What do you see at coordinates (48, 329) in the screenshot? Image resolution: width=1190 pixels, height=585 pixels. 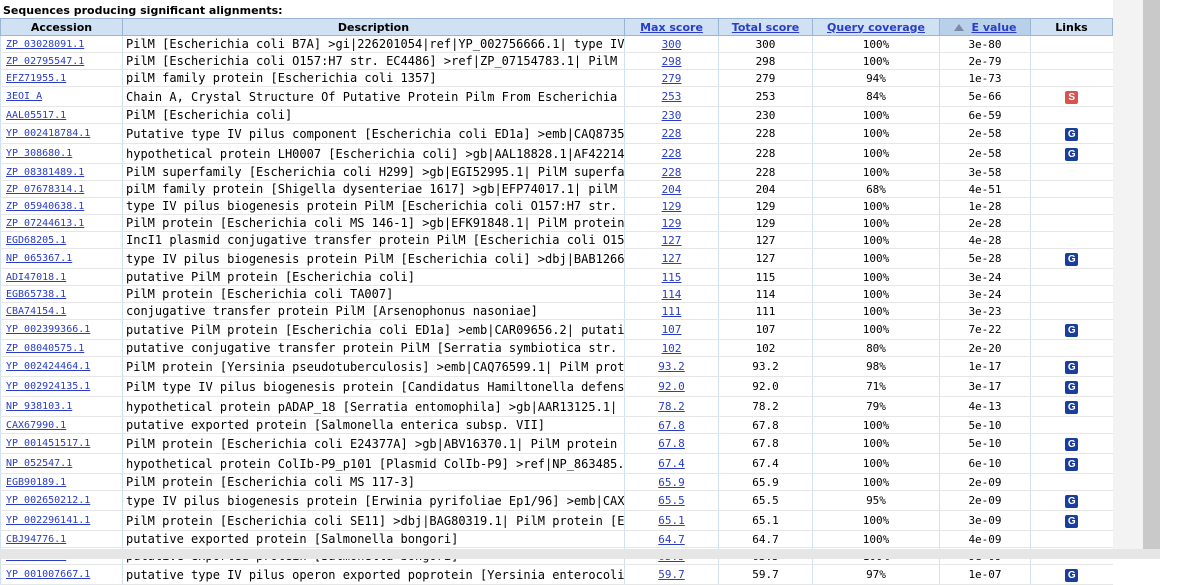 I see `accession-cell-link: YP 002399366.1` at bounding box center [48, 329].